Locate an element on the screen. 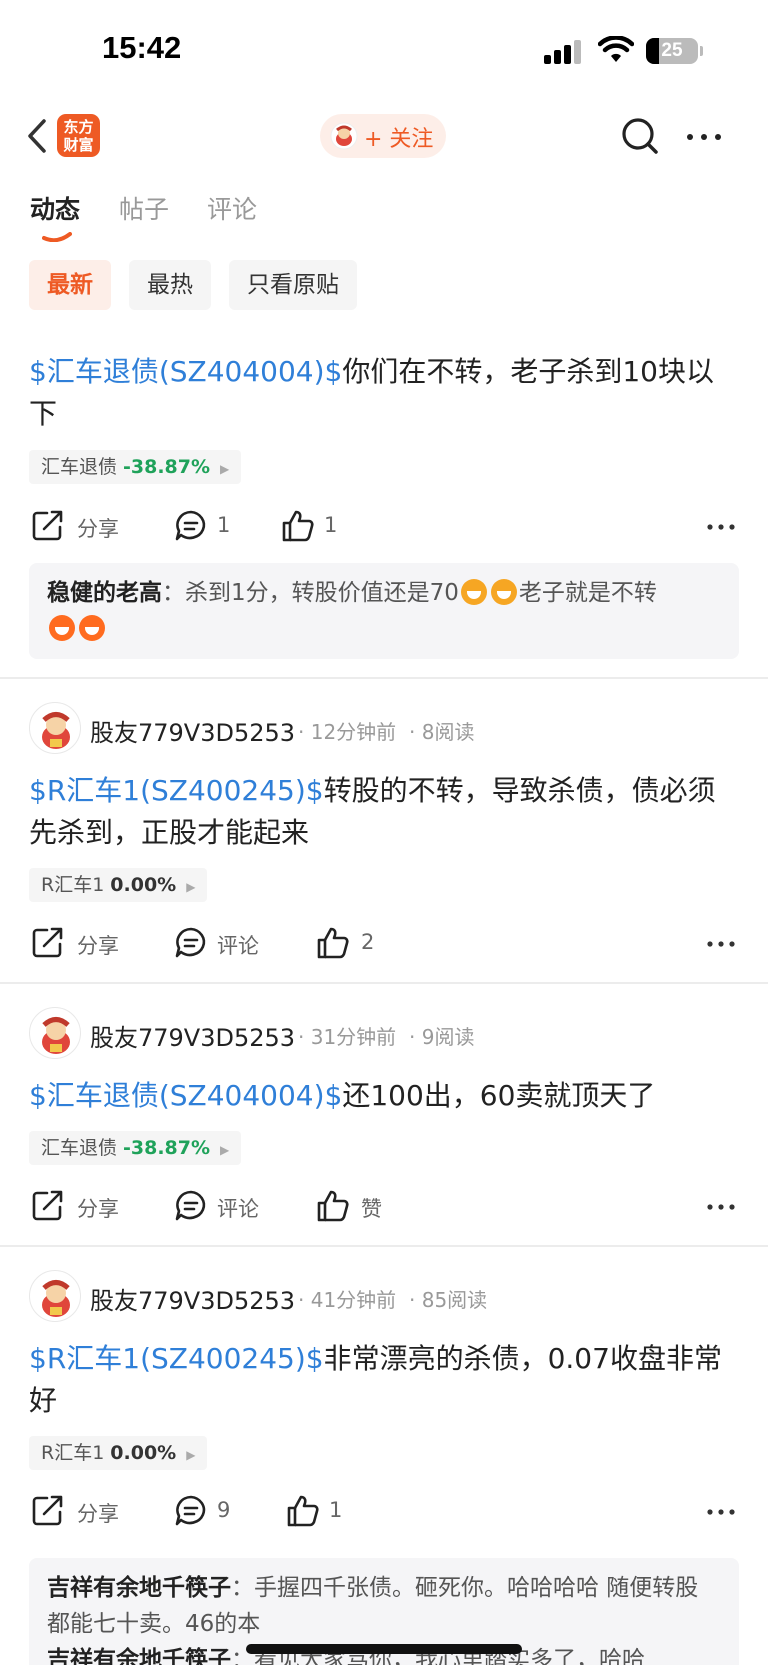  comment-label: 评论 is located at coordinates (238, 946).